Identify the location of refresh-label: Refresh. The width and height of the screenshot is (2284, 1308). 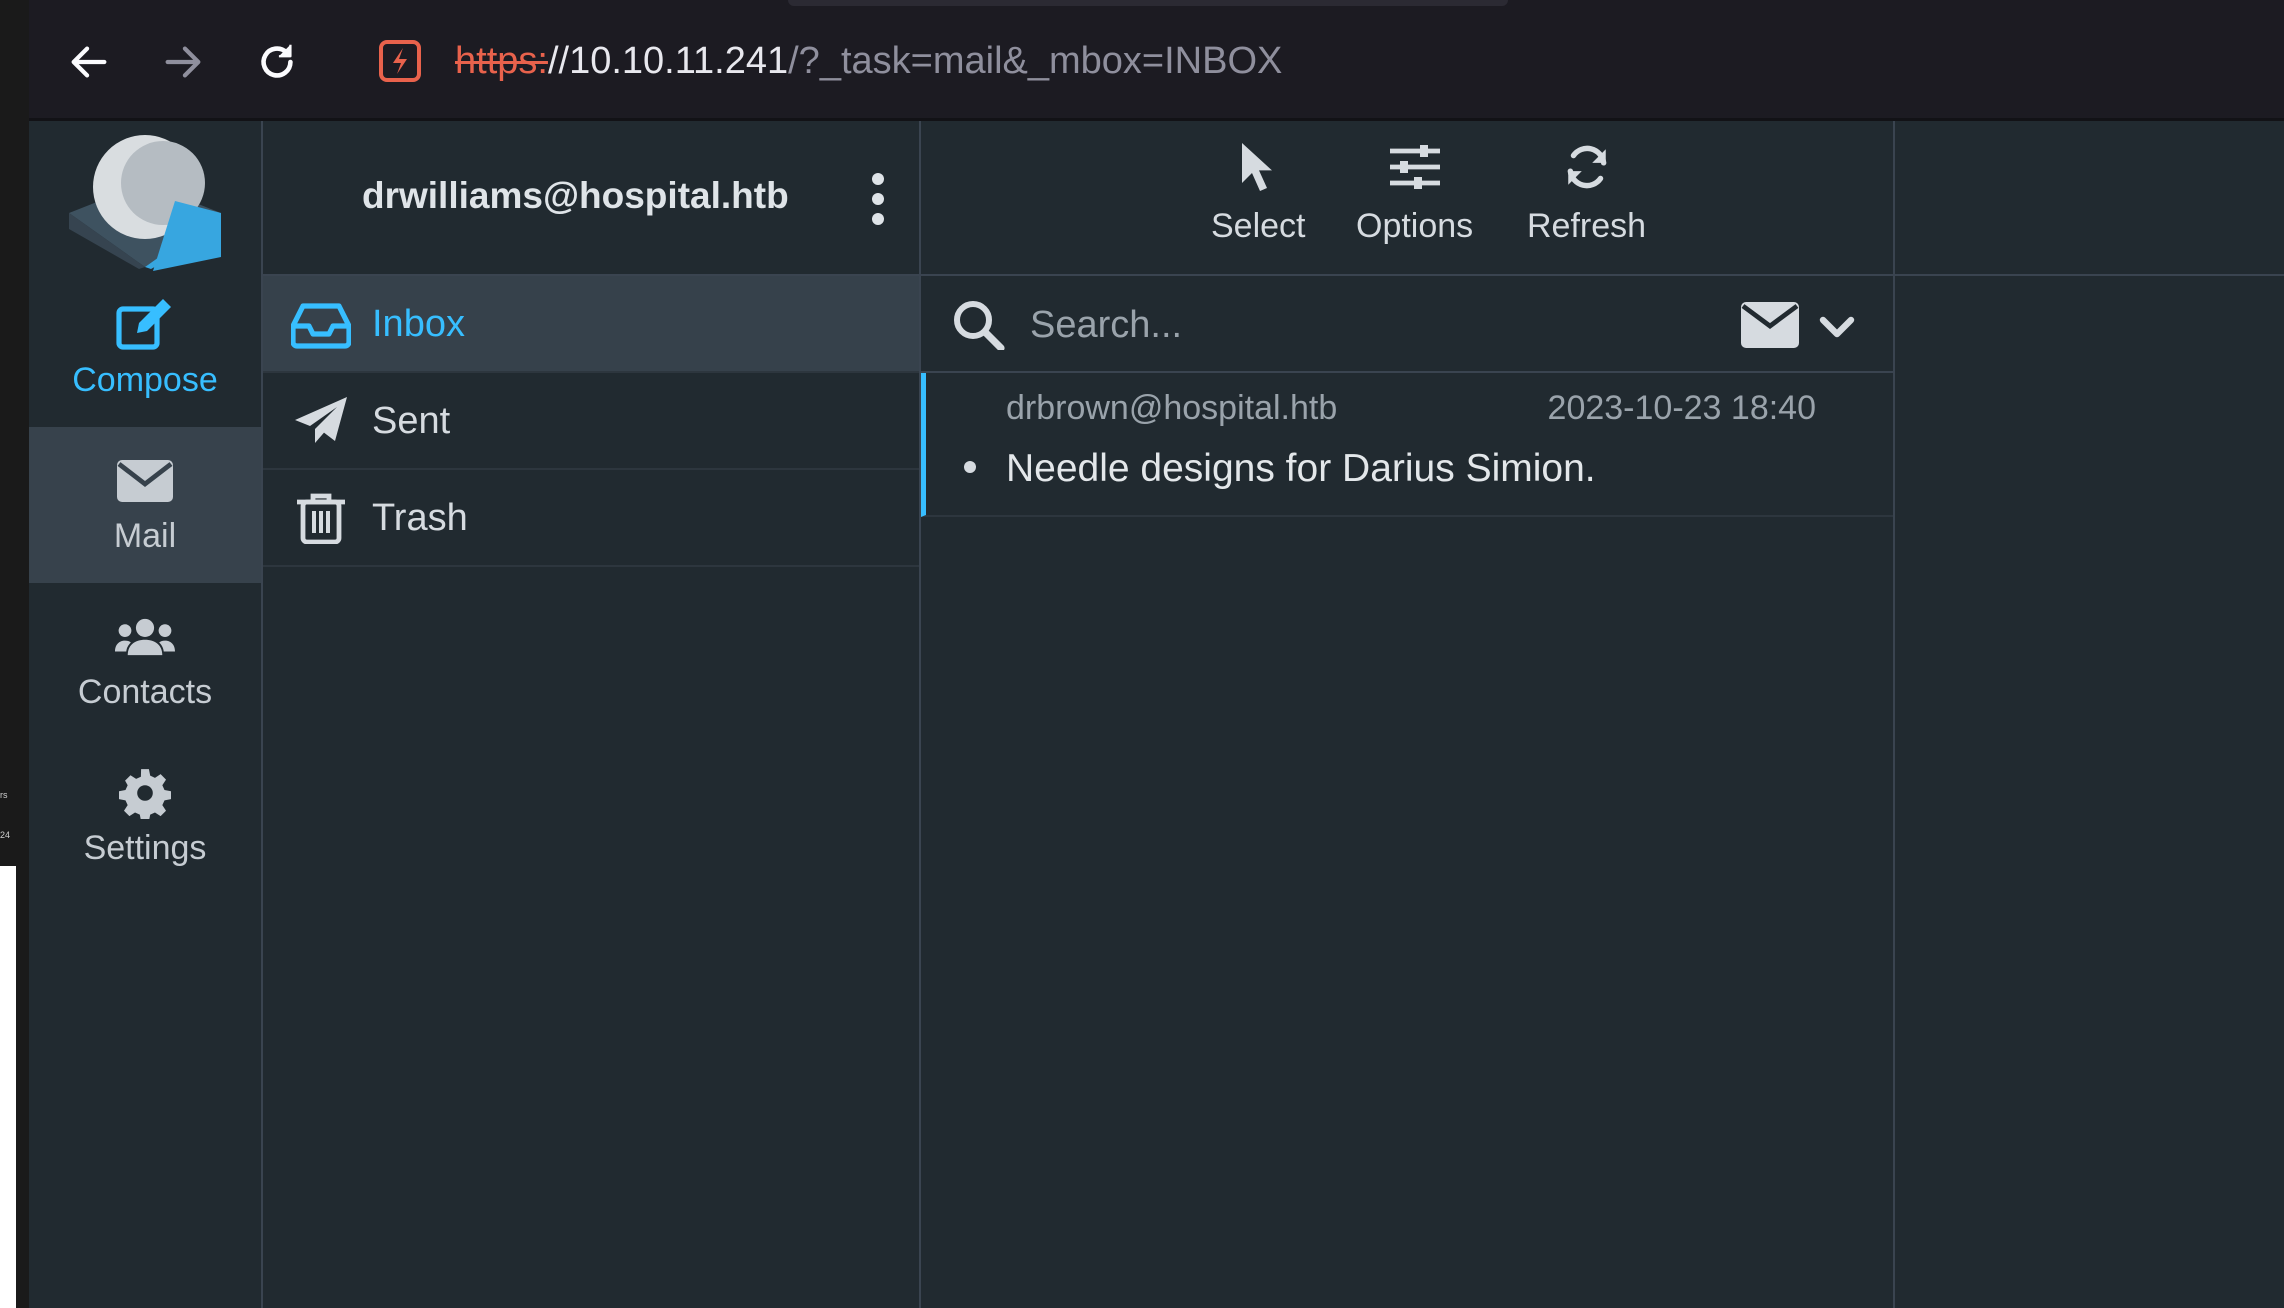
(1587, 226).